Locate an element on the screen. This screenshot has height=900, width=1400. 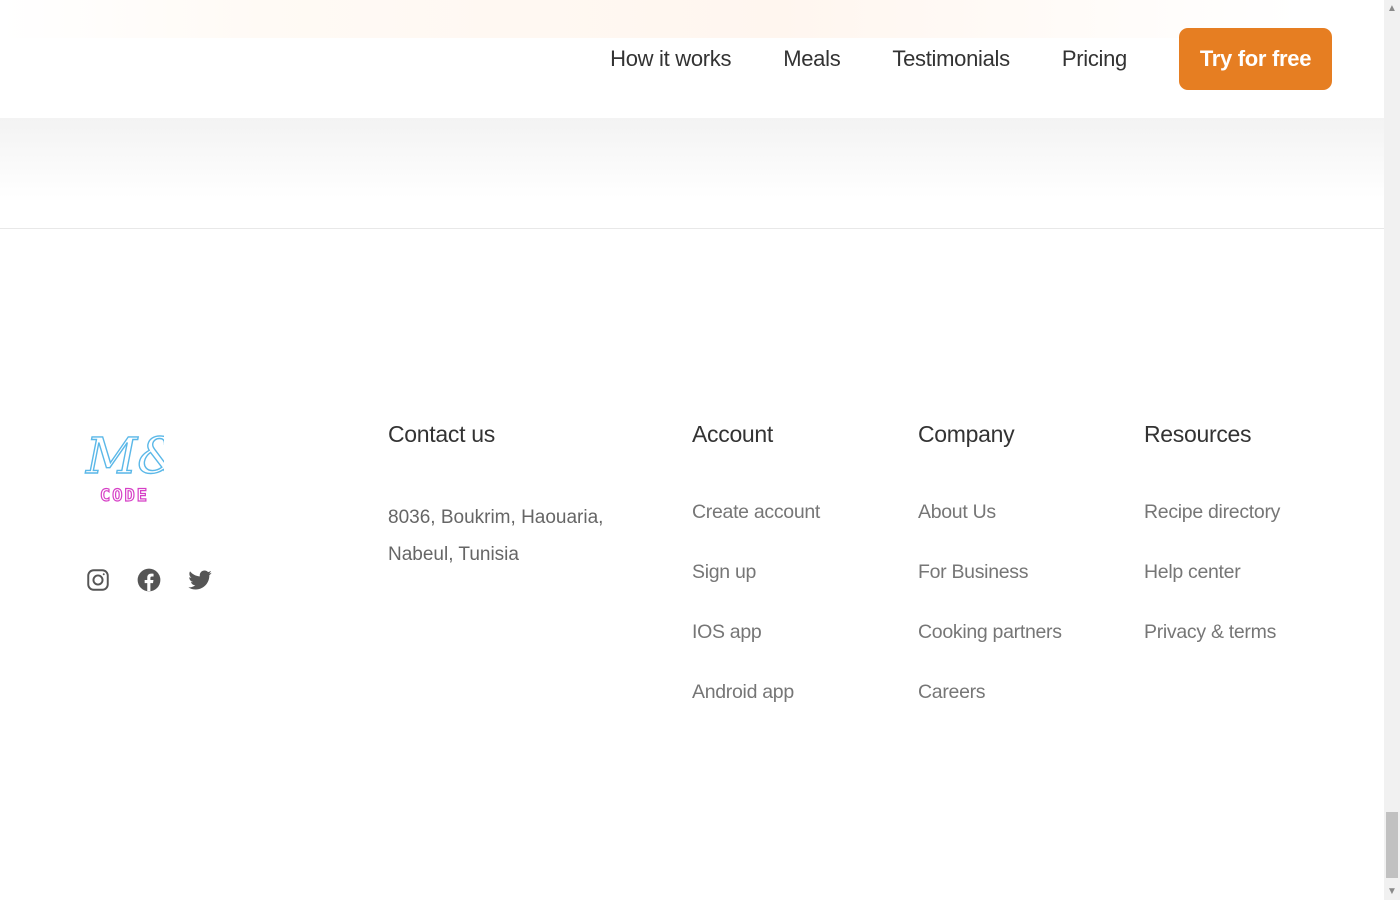
nav-link-testimonials: Testimonials is located at coordinates (951, 59).